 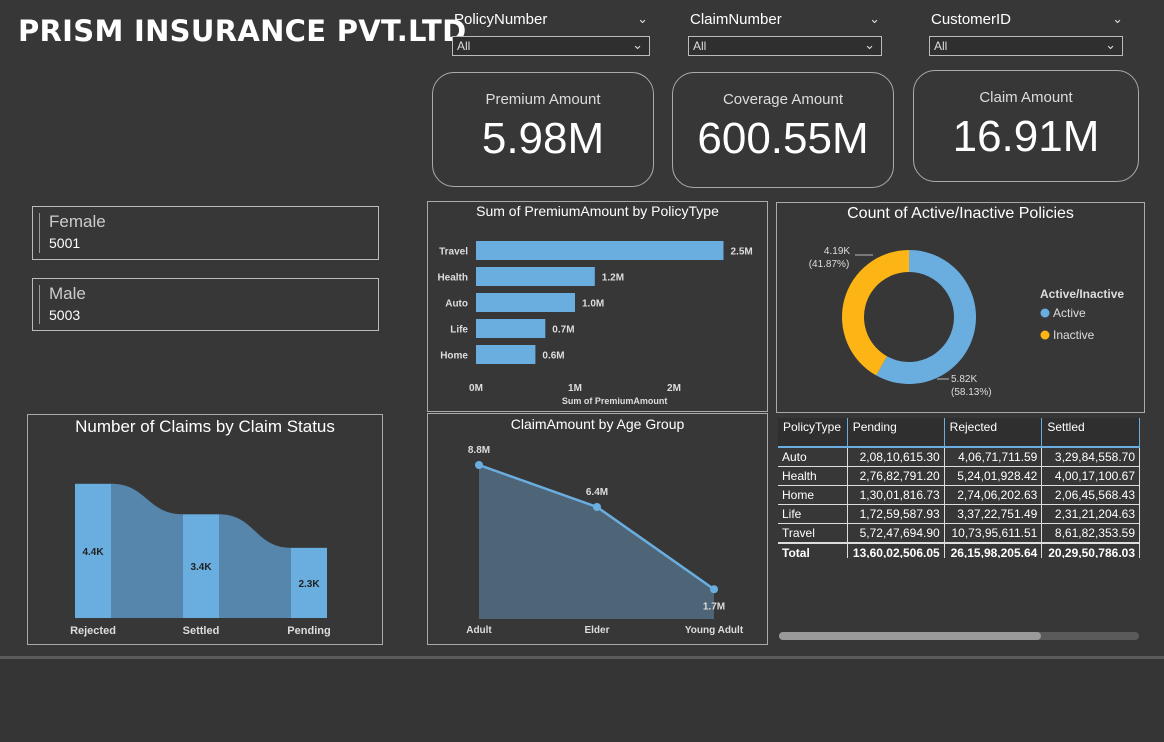 What do you see at coordinates (813, 533) in the screenshot?
I see `matrix-row-label: Travel` at bounding box center [813, 533].